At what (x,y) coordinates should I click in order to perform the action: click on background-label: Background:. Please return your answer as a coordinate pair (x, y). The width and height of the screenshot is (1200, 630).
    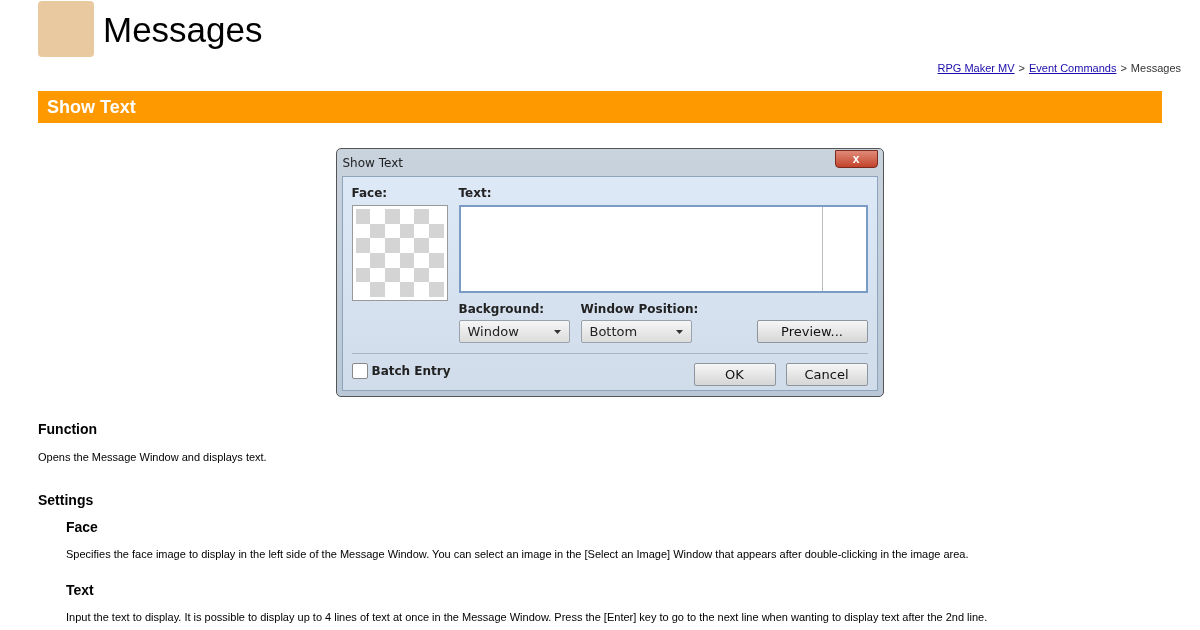
    Looking at the image, I should click on (502, 309).